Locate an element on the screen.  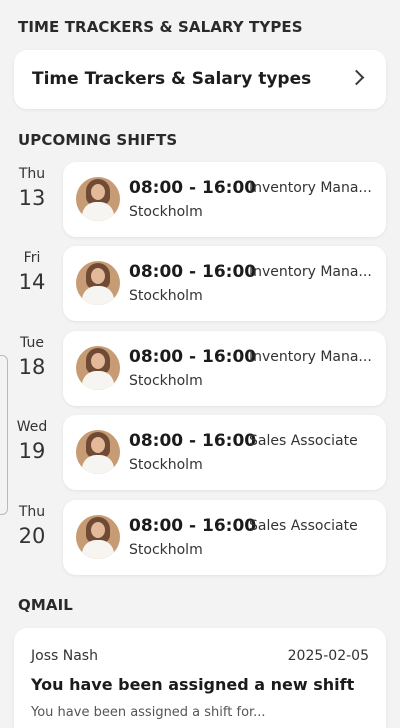
shift-date: Tue 18 is located at coordinates (32, 357).